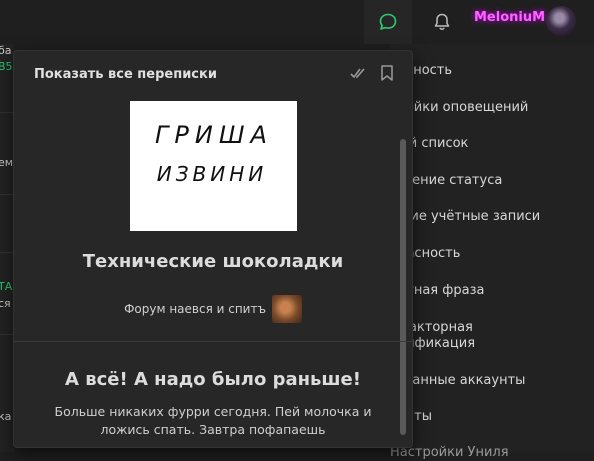  What do you see at coordinates (213, 341) in the screenshot?
I see `divider` at bounding box center [213, 341].